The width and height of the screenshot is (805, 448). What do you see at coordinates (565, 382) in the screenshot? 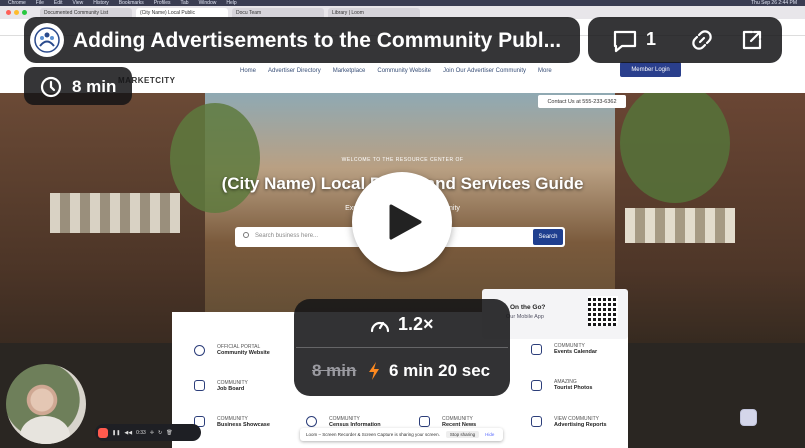
I see `service-tag: AMAZING` at bounding box center [565, 382].